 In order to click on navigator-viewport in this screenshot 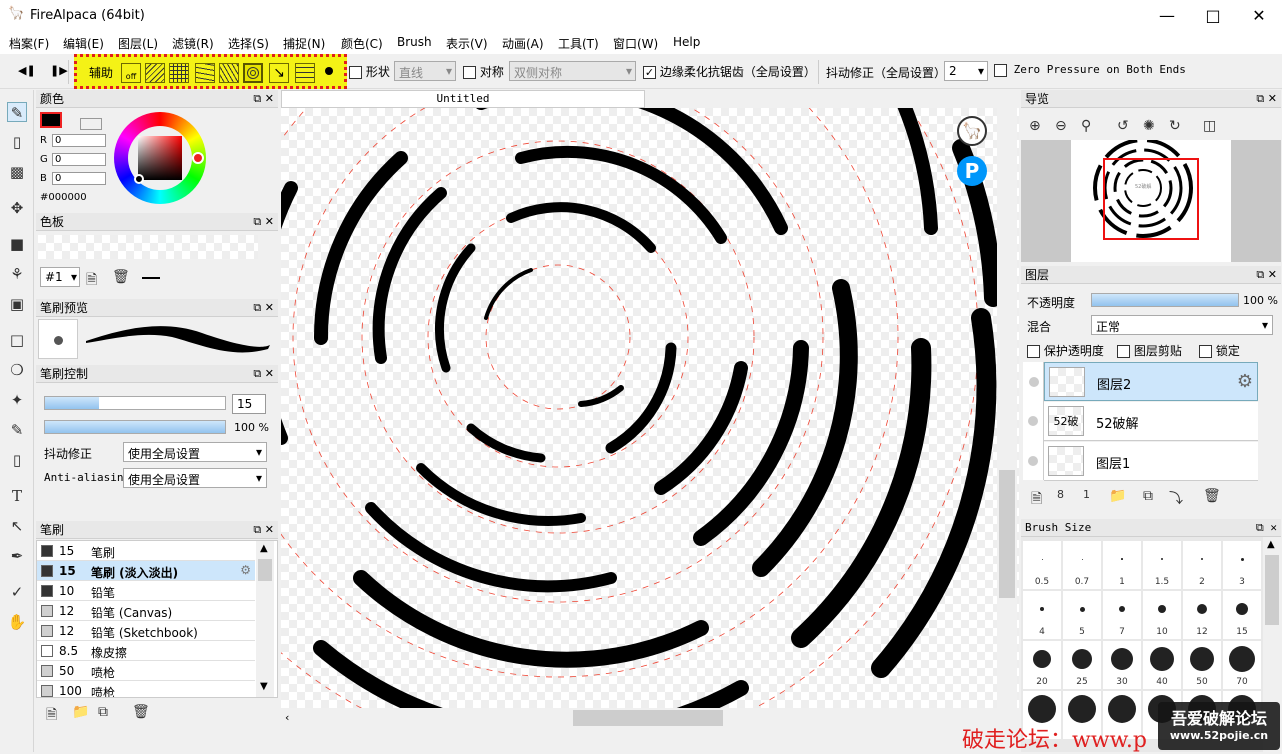, I will do `click(1151, 199)`.